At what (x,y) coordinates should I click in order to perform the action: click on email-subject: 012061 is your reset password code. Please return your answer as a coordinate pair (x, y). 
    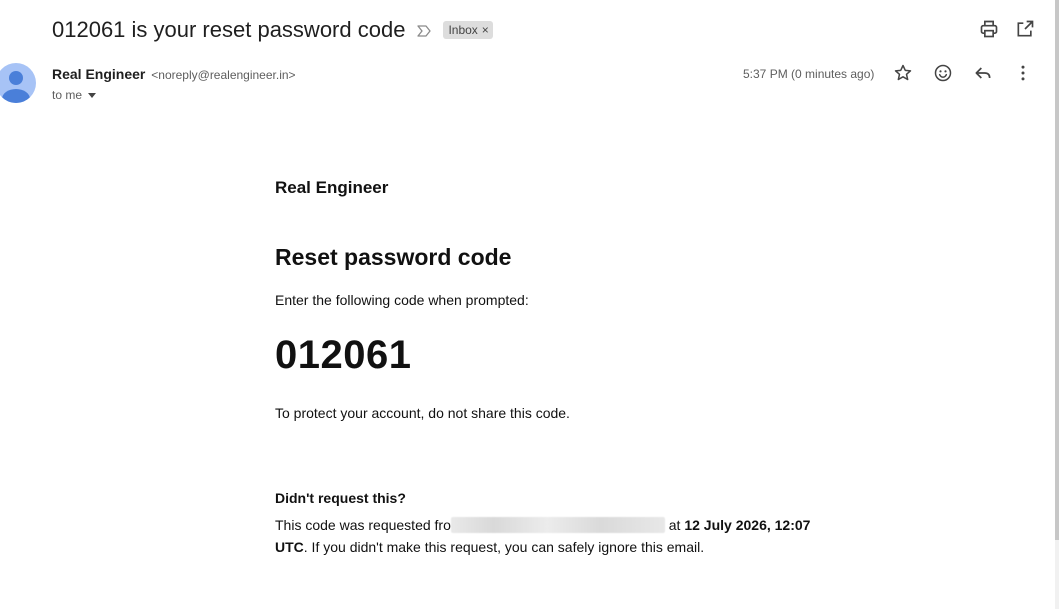
    Looking at the image, I should click on (229, 29).